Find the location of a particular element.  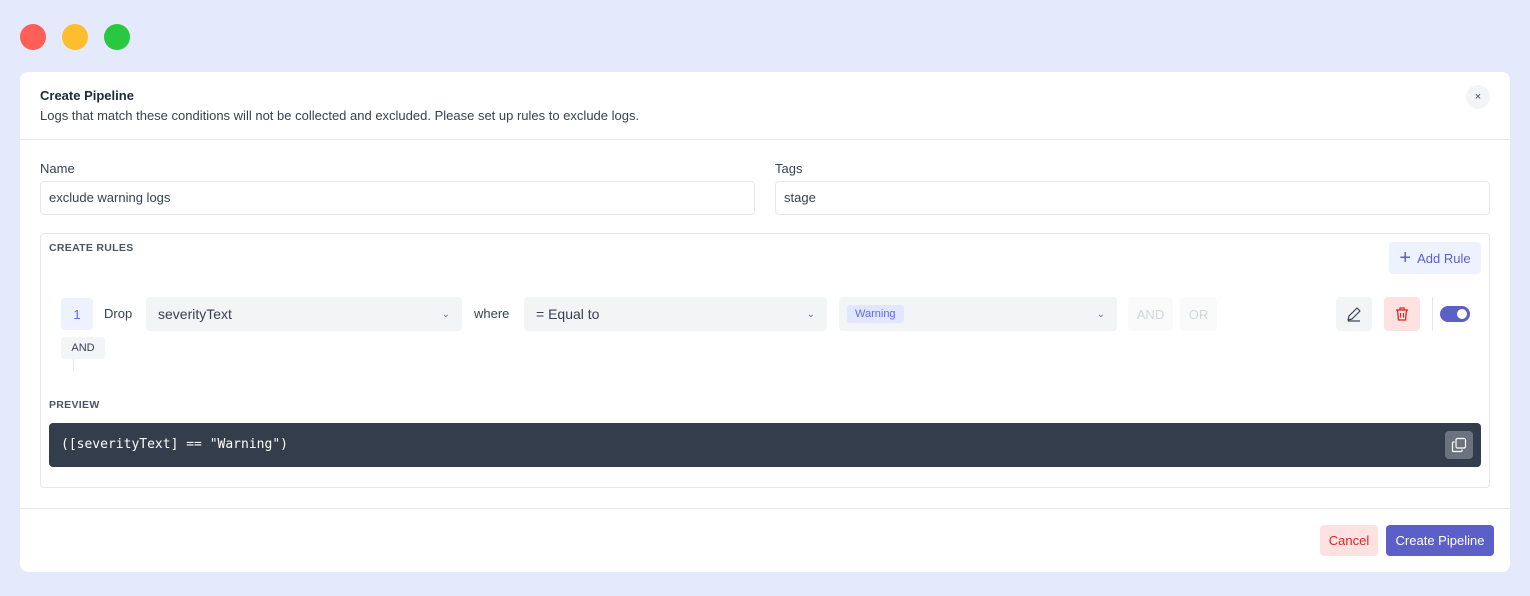

delete-rule-button is located at coordinates (1402, 314).